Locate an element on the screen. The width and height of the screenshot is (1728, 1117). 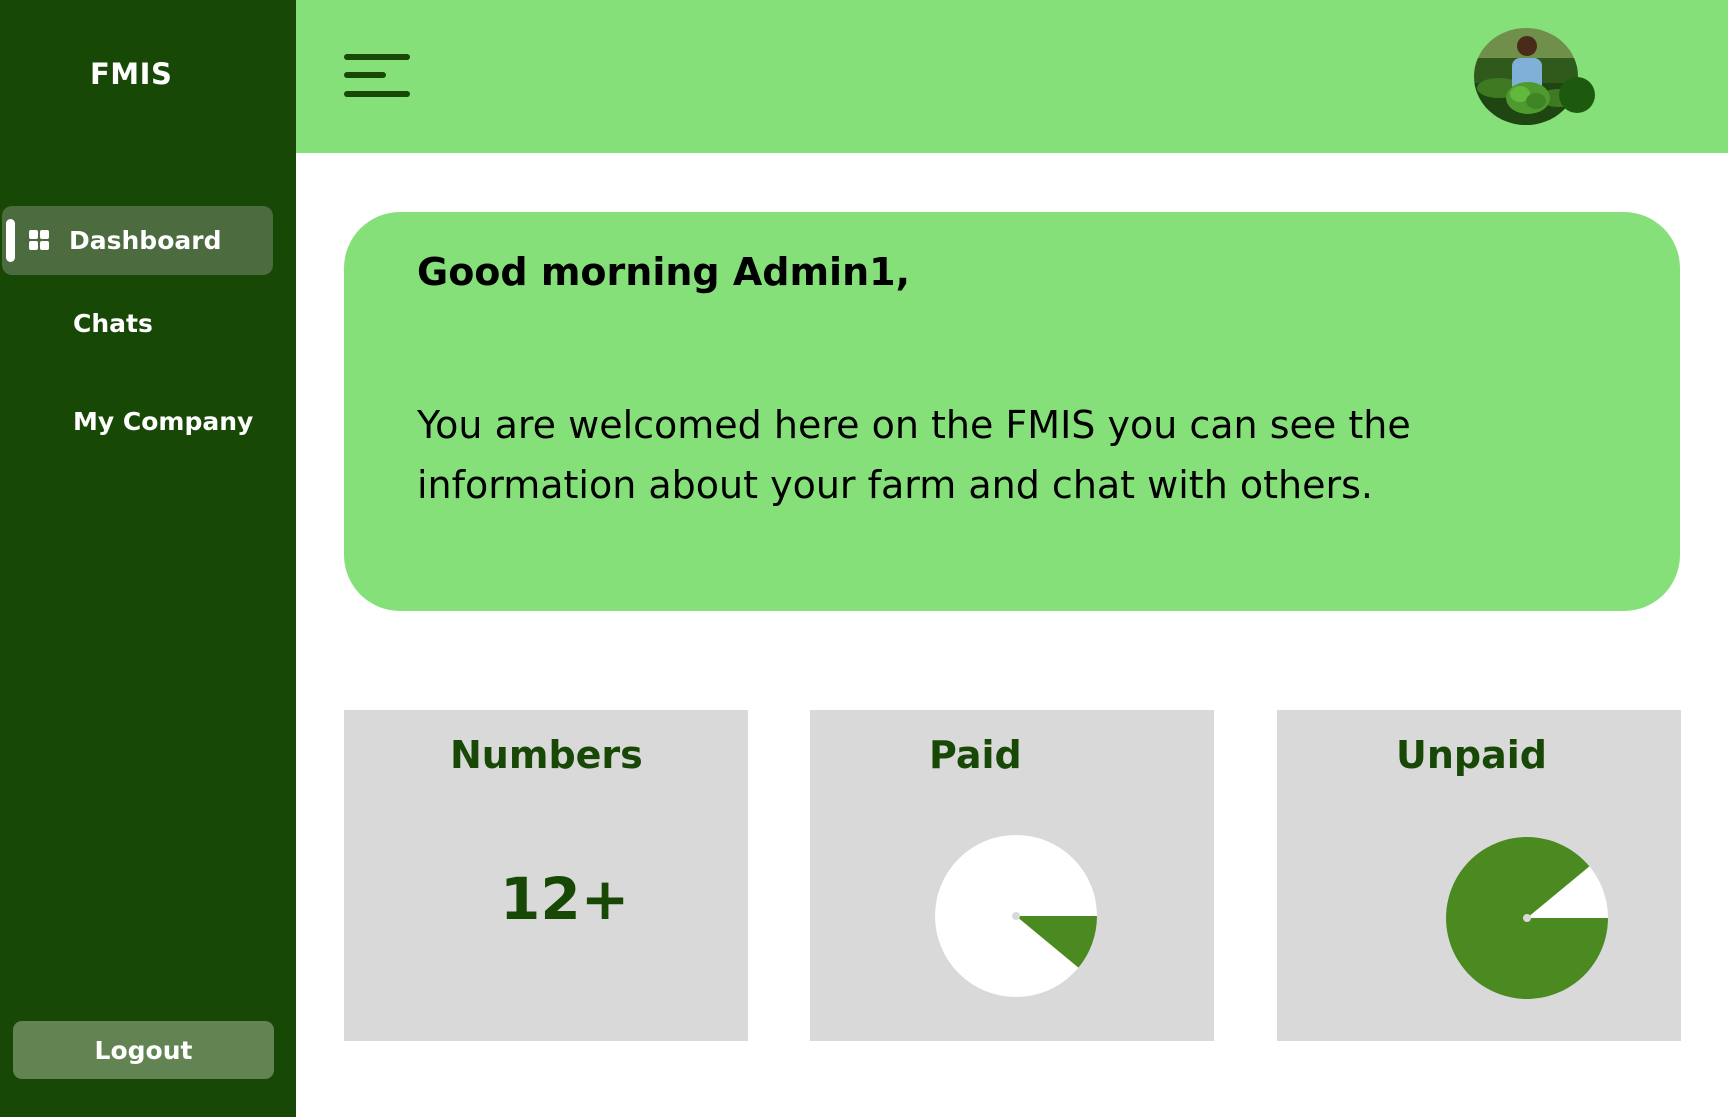
logout-button: Logout is located at coordinates (143, 1050).